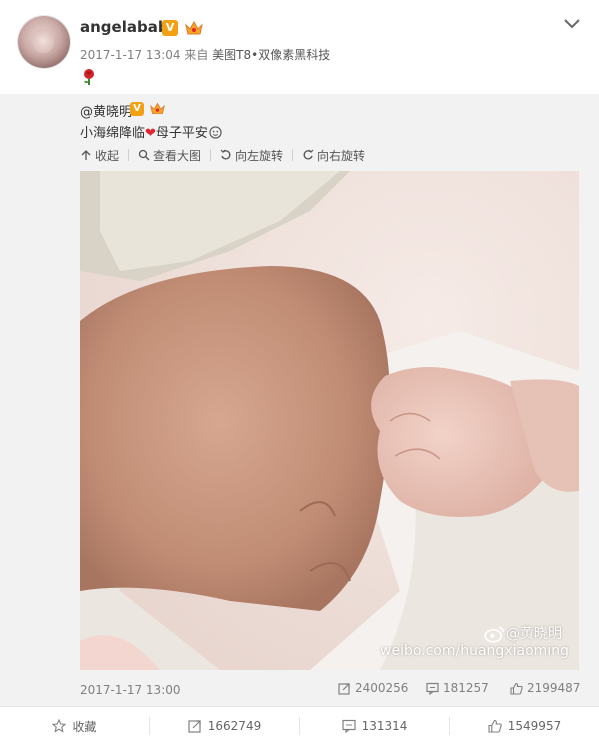 Image resolution: width=599 pixels, height=745 pixels. I want to click on repost-button: 1662749, so click(224, 726).